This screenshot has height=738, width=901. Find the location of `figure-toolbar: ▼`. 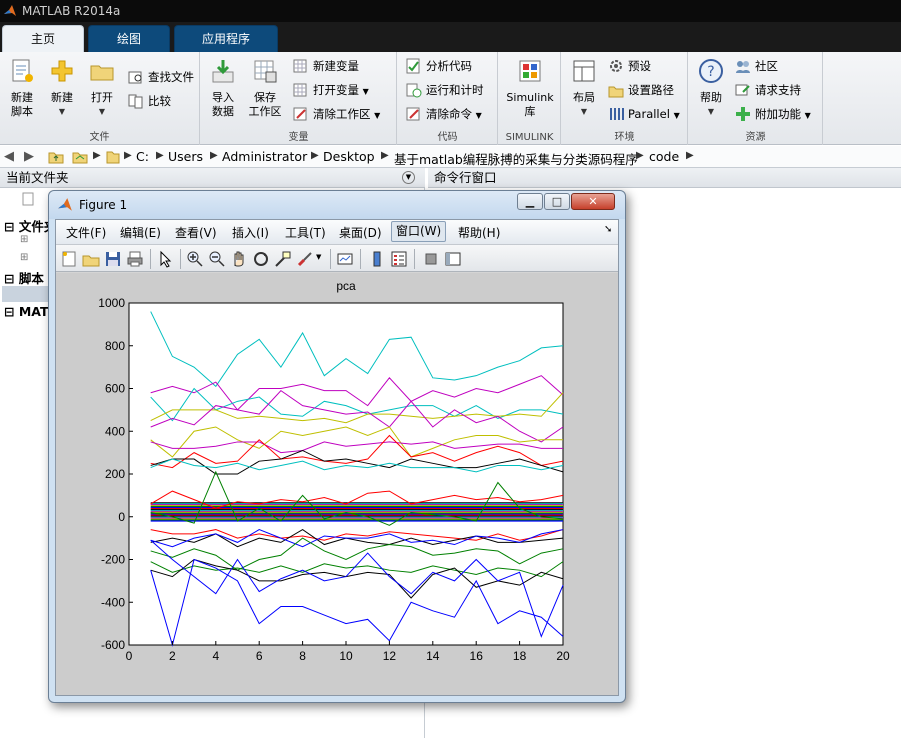

figure-toolbar: ▼ is located at coordinates (337, 258).